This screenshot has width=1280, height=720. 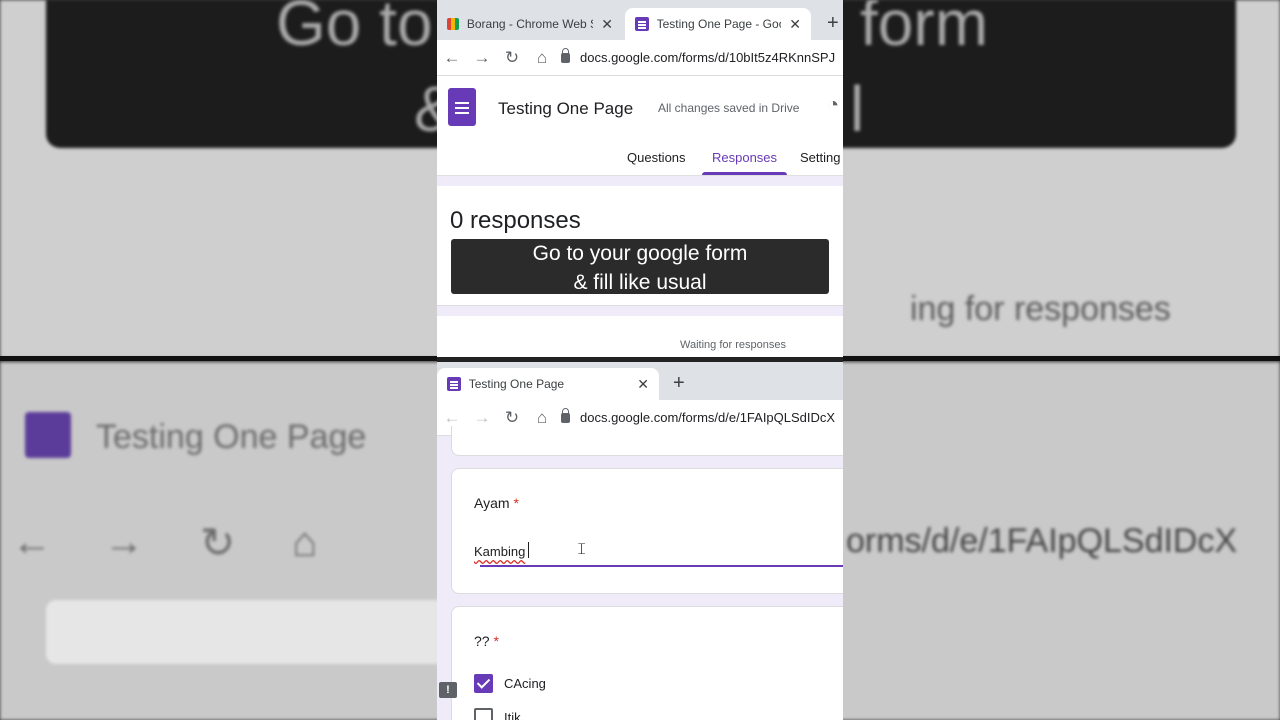 I want to click on background-home-icon: ⌂, so click(x=305, y=541).